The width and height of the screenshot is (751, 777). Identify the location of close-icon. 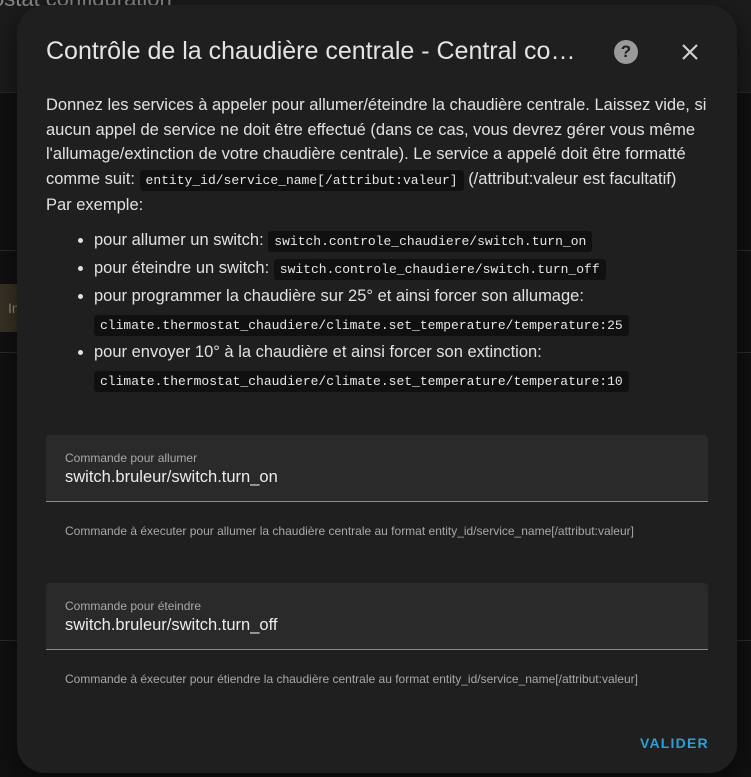
(690, 52).